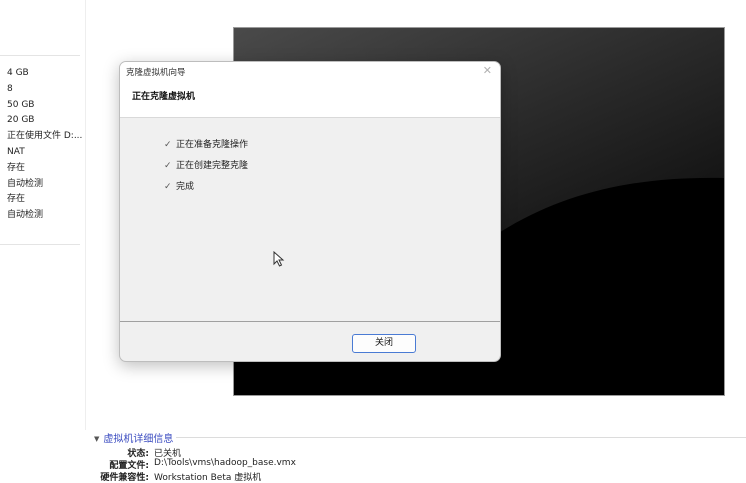 Image resolution: width=746 pixels, height=483 pixels. Describe the element at coordinates (45, 121) in the screenshot. I see `device-disk2-value: 20 GB` at that location.